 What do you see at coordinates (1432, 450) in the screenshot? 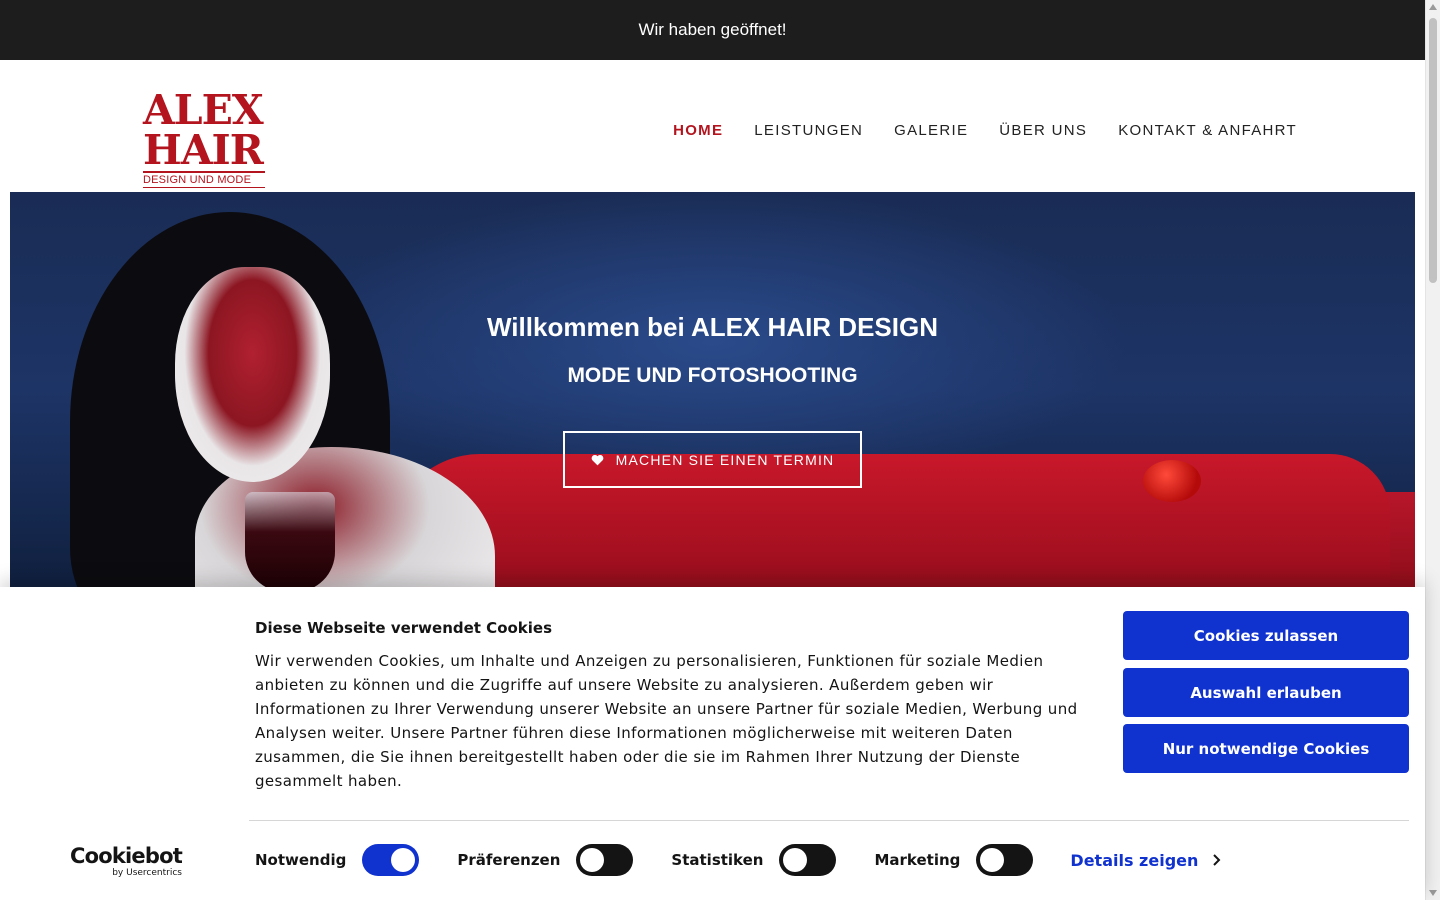
I see `page-scrollbar` at bounding box center [1432, 450].